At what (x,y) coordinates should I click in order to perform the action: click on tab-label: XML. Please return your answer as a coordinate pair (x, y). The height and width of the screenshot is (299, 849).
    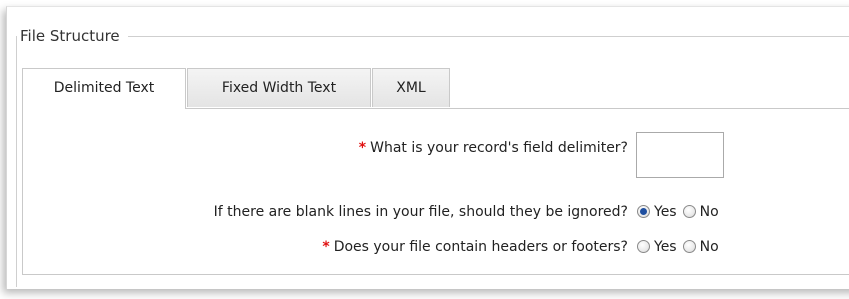
    Looking at the image, I should click on (411, 88).